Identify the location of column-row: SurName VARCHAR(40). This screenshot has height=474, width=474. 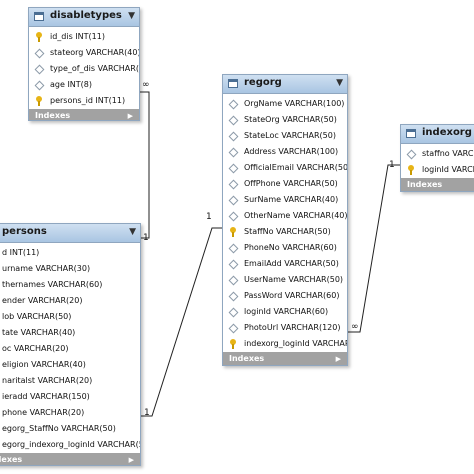
(285, 200).